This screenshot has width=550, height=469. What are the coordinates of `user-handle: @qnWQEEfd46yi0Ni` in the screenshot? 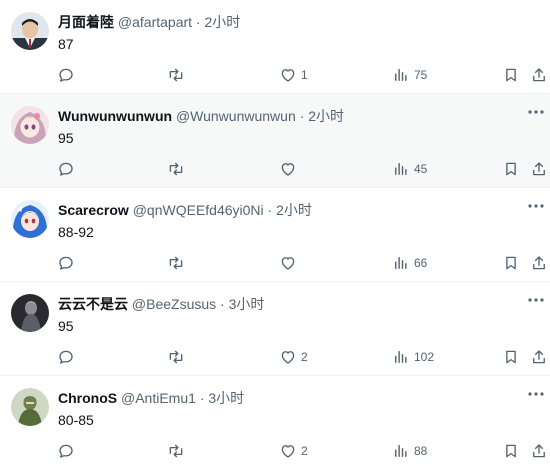 It's located at (198, 210).